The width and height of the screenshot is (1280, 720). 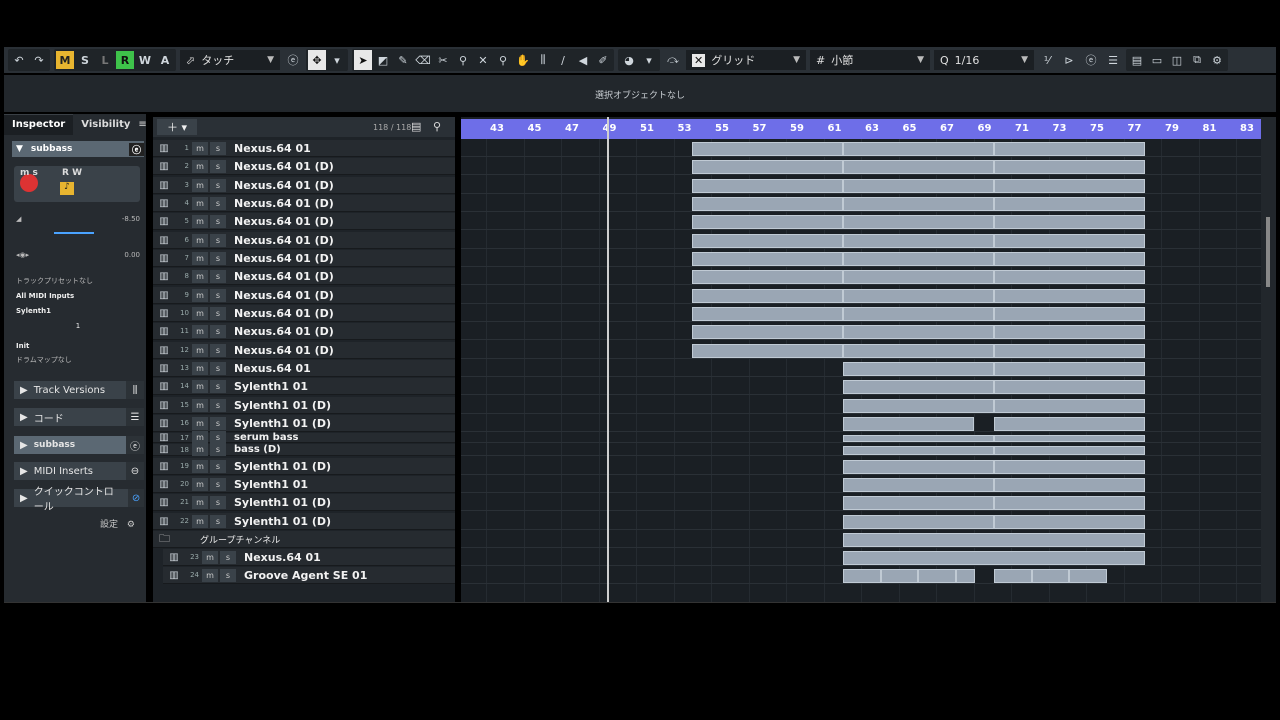 What do you see at coordinates (145, 60) in the screenshot?
I see `write-automation-button: W` at bounding box center [145, 60].